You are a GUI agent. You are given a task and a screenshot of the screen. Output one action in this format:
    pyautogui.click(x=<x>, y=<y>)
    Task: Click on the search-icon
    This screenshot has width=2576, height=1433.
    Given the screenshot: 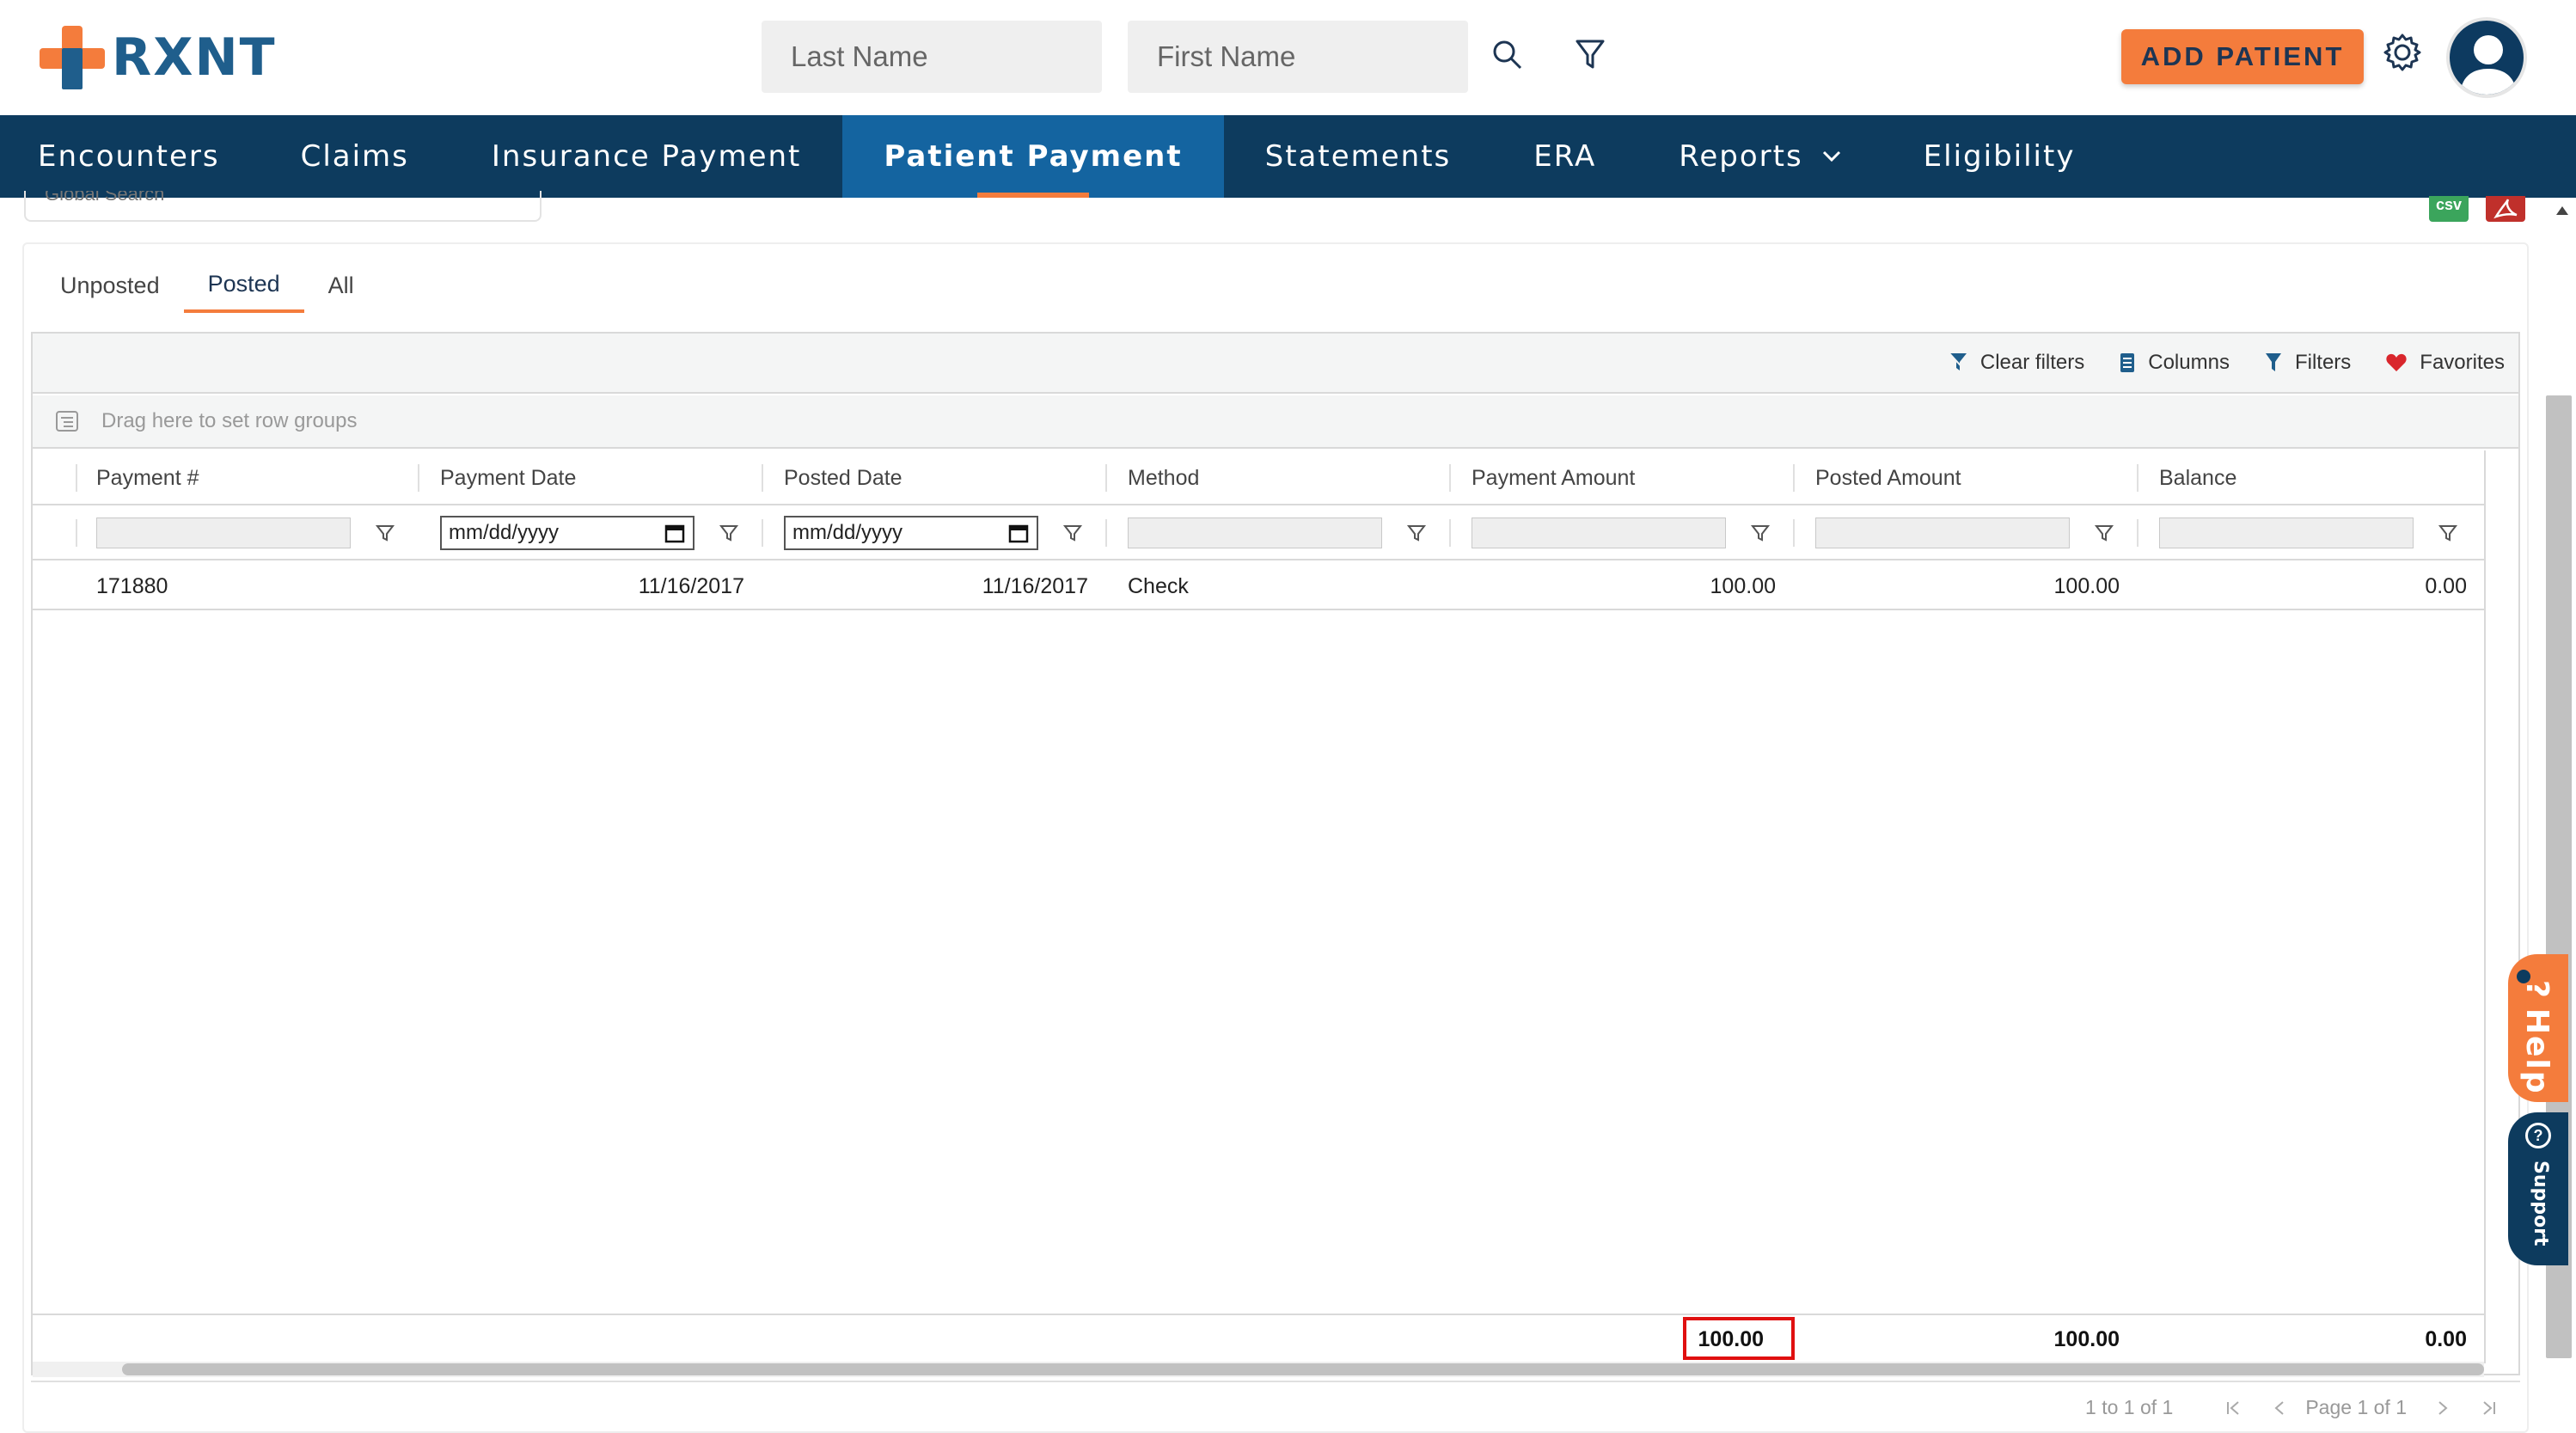 What is the action you would take?
    pyautogui.click(x=1508, y=55)
    